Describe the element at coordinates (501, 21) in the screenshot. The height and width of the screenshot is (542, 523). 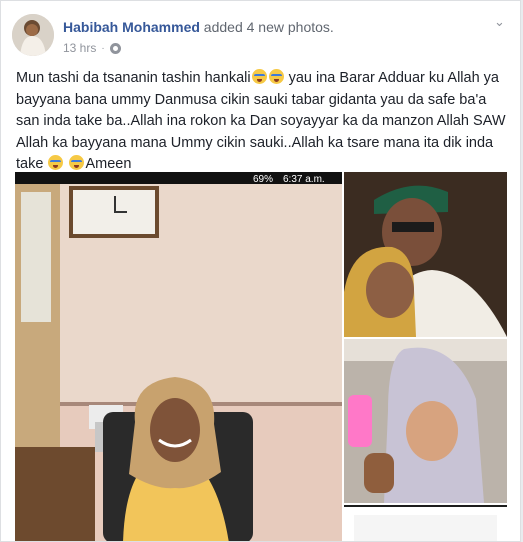
I see `chevron-down-icon: ⌄` at that location.